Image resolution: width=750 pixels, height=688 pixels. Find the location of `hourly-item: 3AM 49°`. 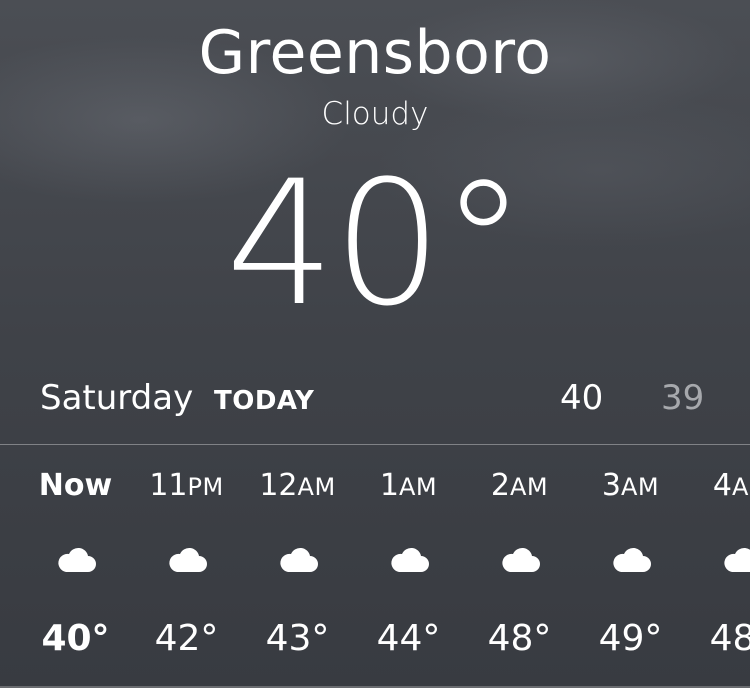

hourly-item: 3AM 49° is located at coordinates (630, 567).